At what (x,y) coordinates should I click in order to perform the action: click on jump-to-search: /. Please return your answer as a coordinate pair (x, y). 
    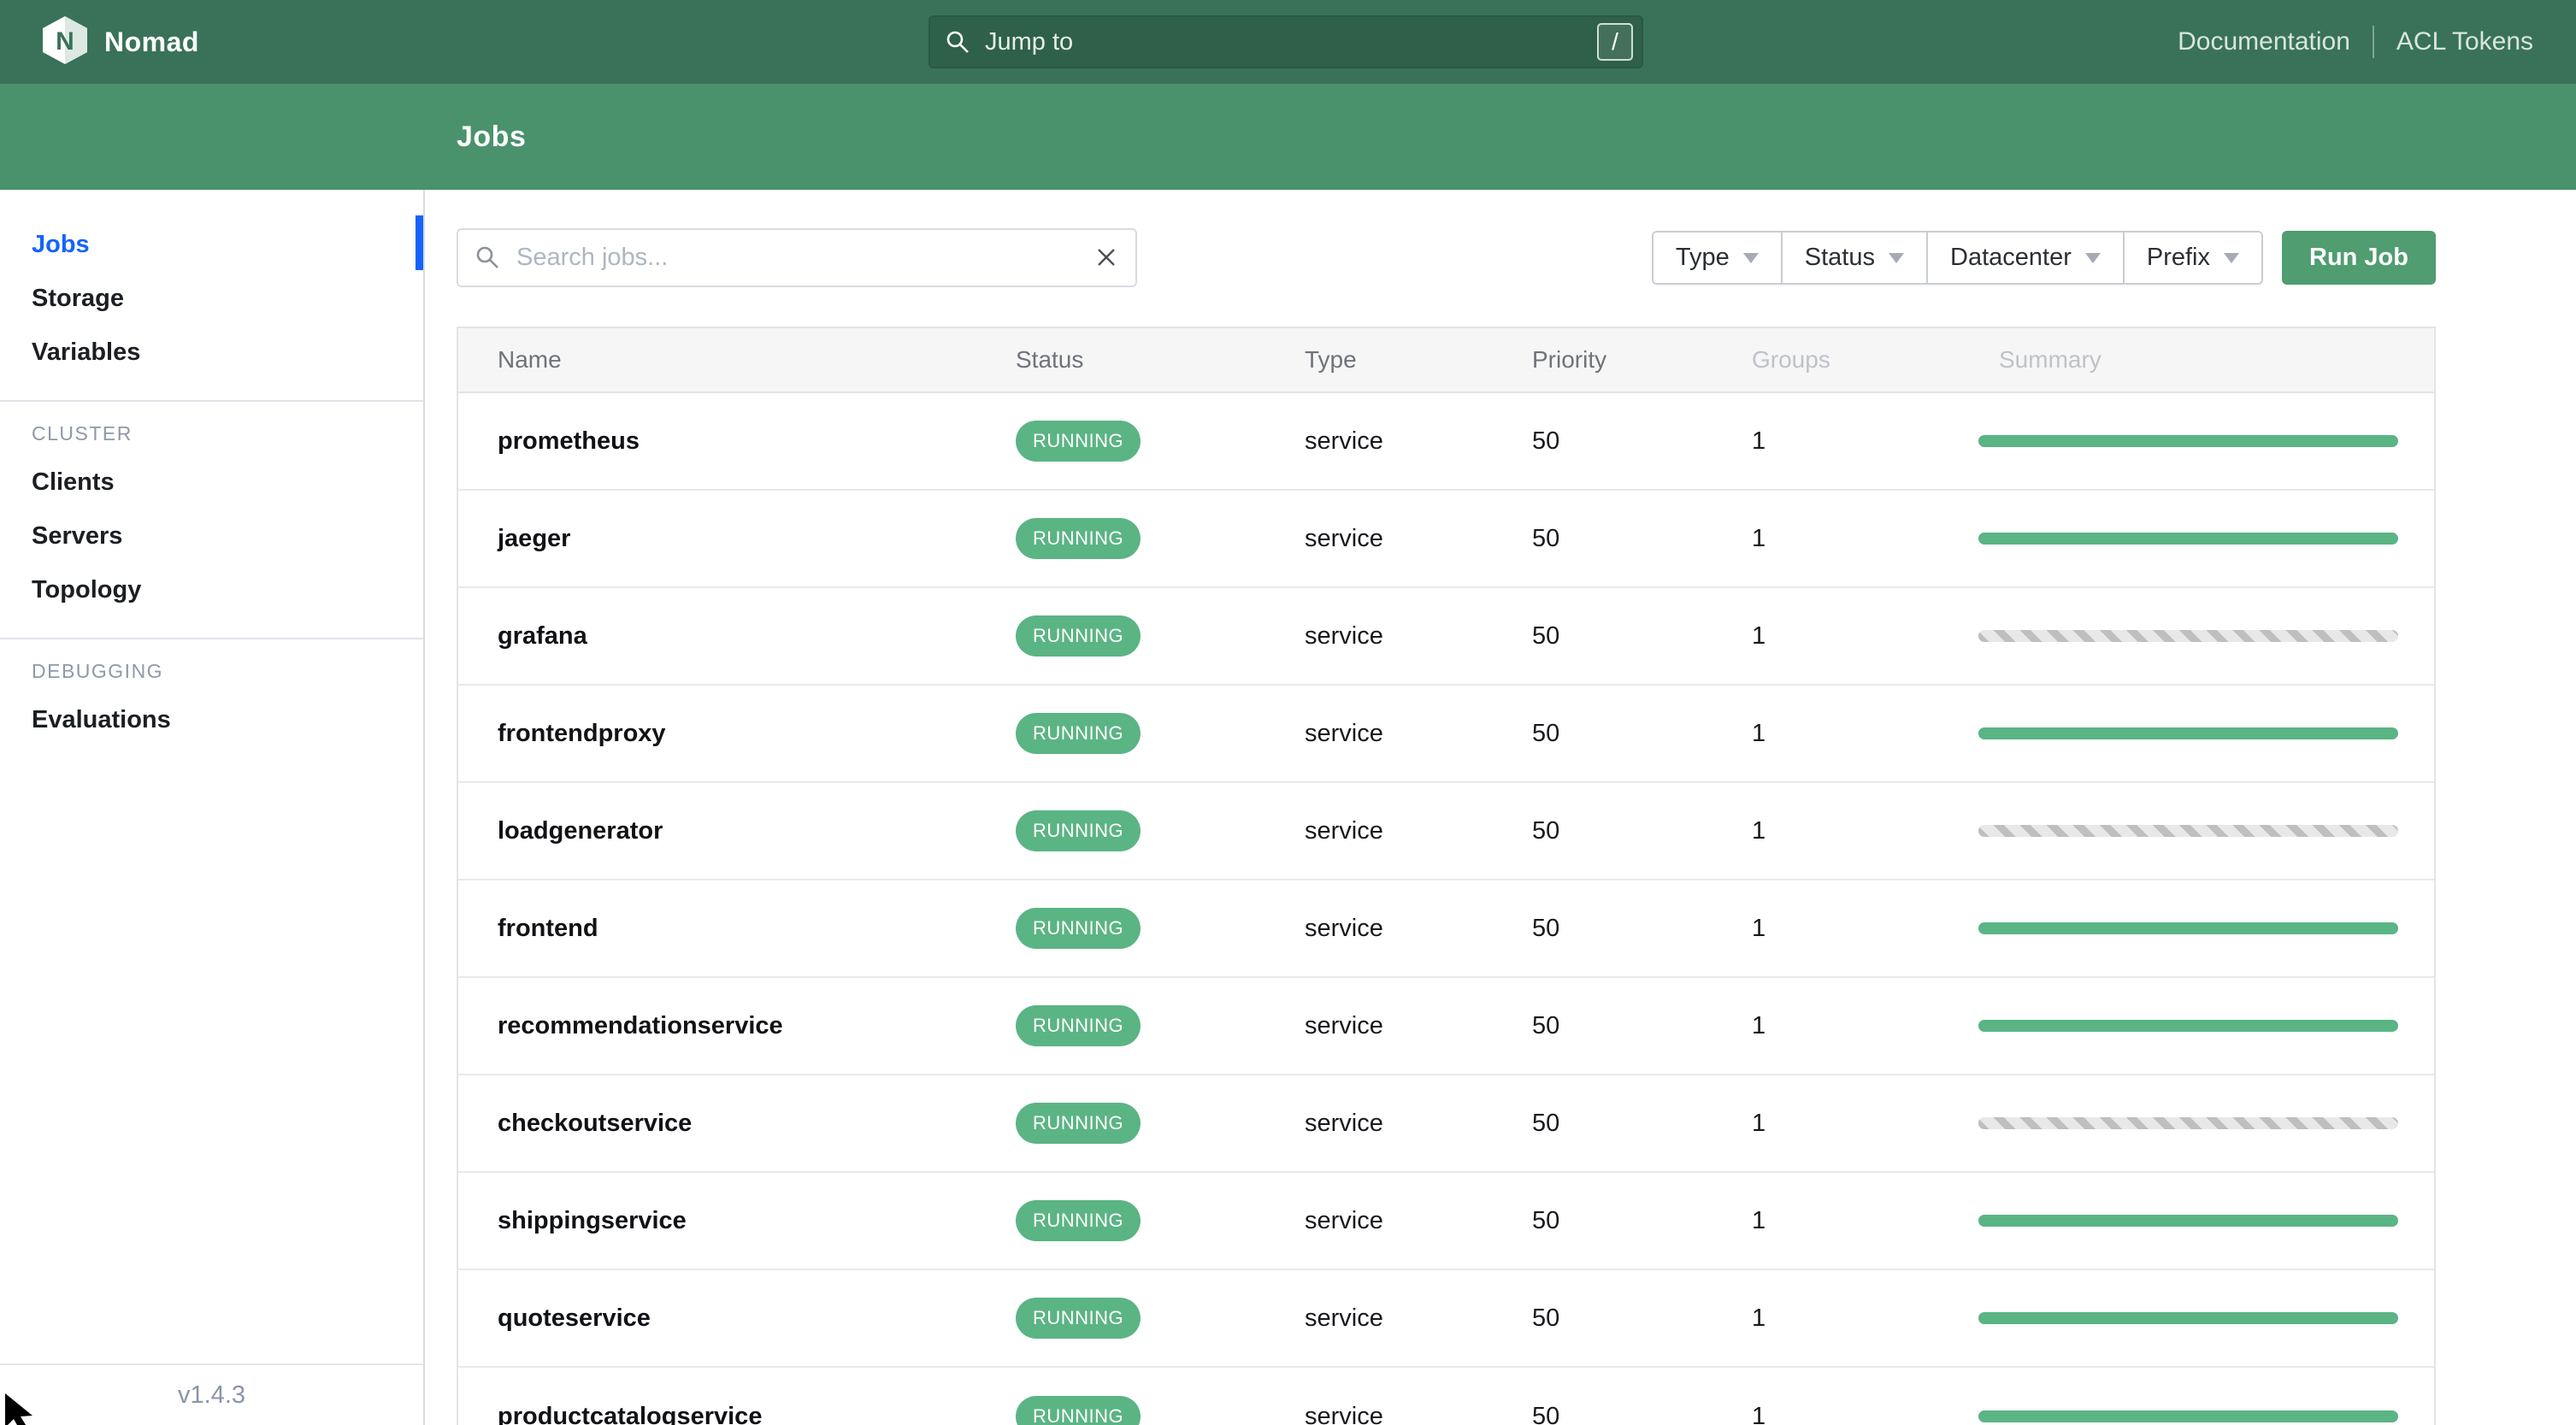
    Looking at the image, I should click on (1285, 41).